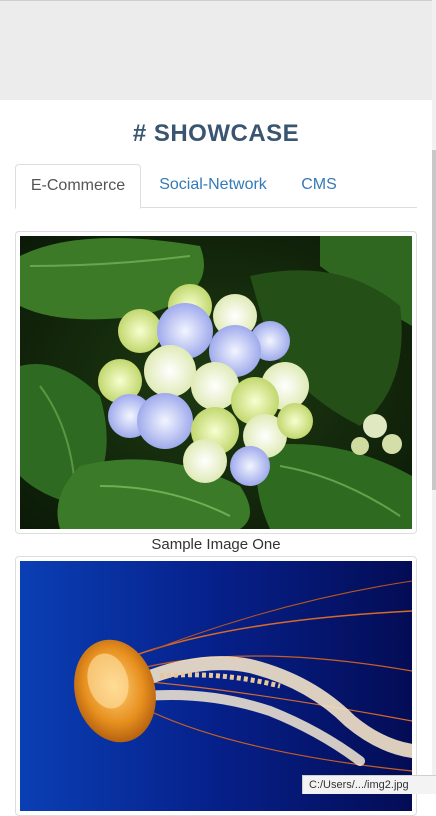 The width and height of the screenshot is (436, 816). I want to click on tab-e-commerce: E-Commerce, so click(78, 186).